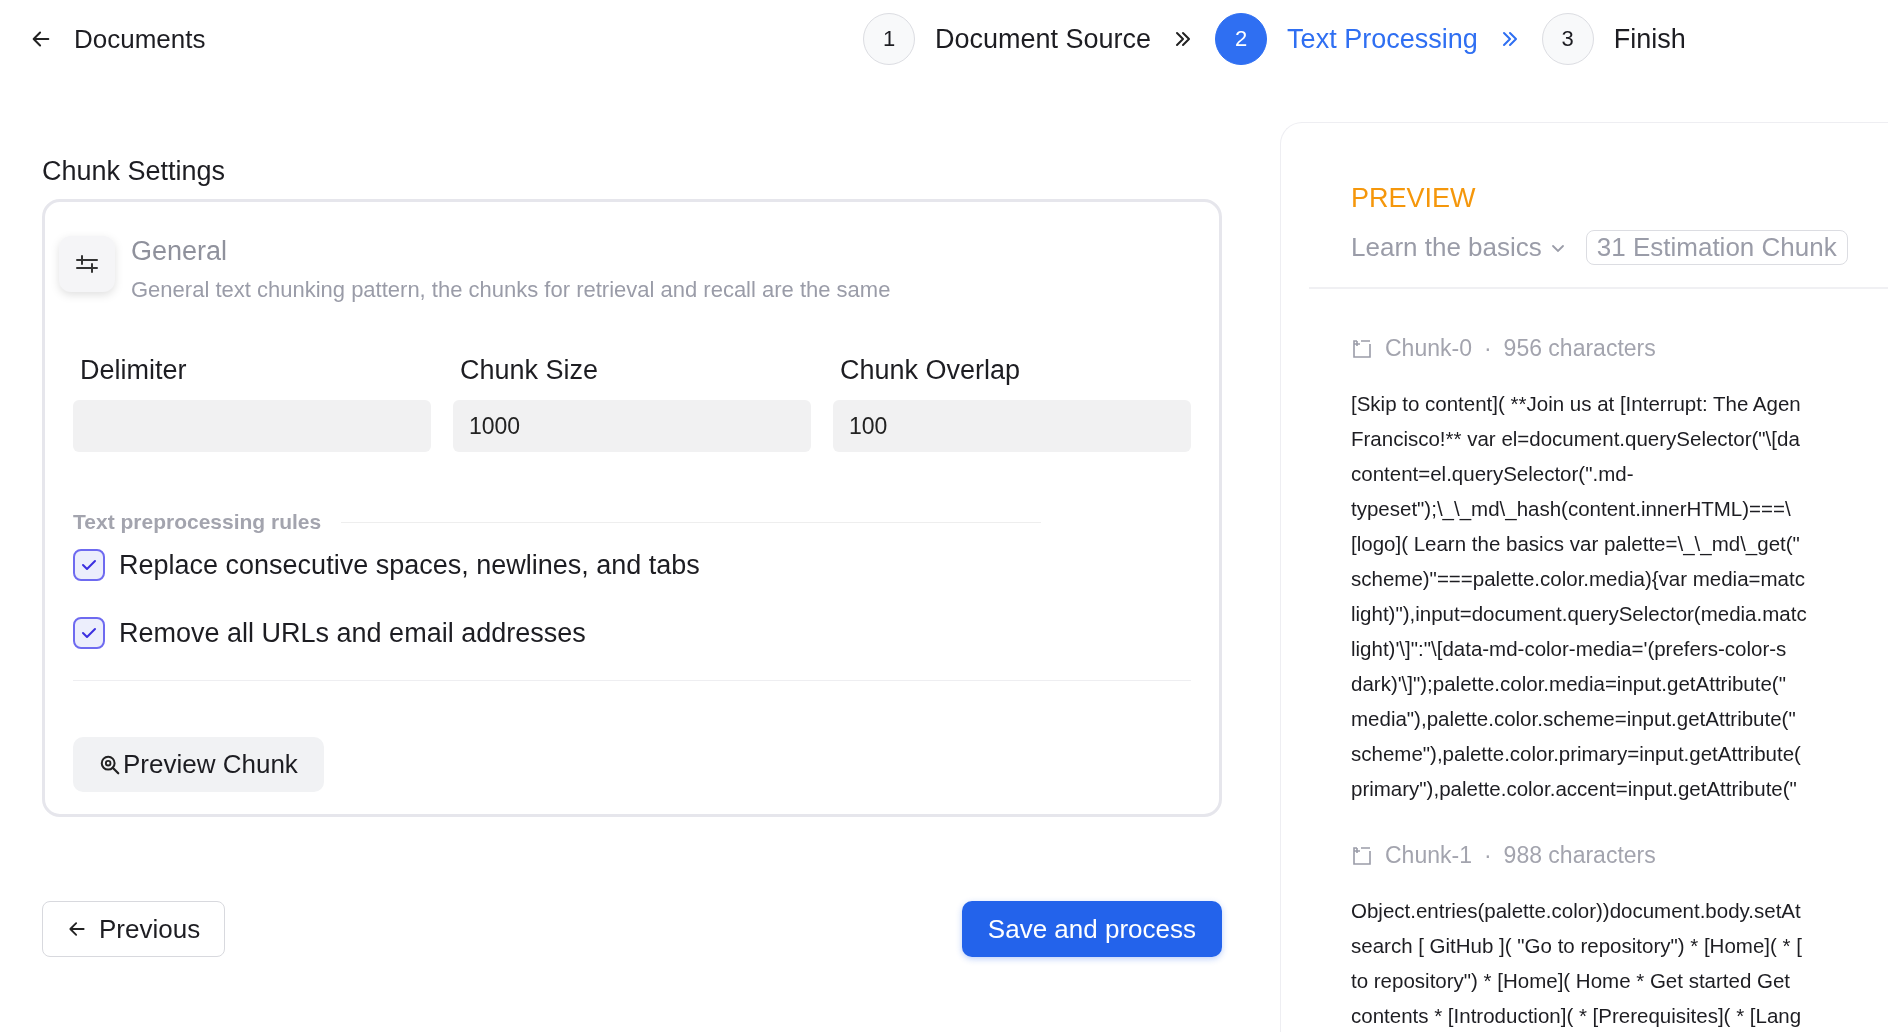 The image size is (1888, 1032). What do you see at coordinates (1567, 39) in the screenshot?
I see `step-number: 3` at bounding box center [1567, 39].